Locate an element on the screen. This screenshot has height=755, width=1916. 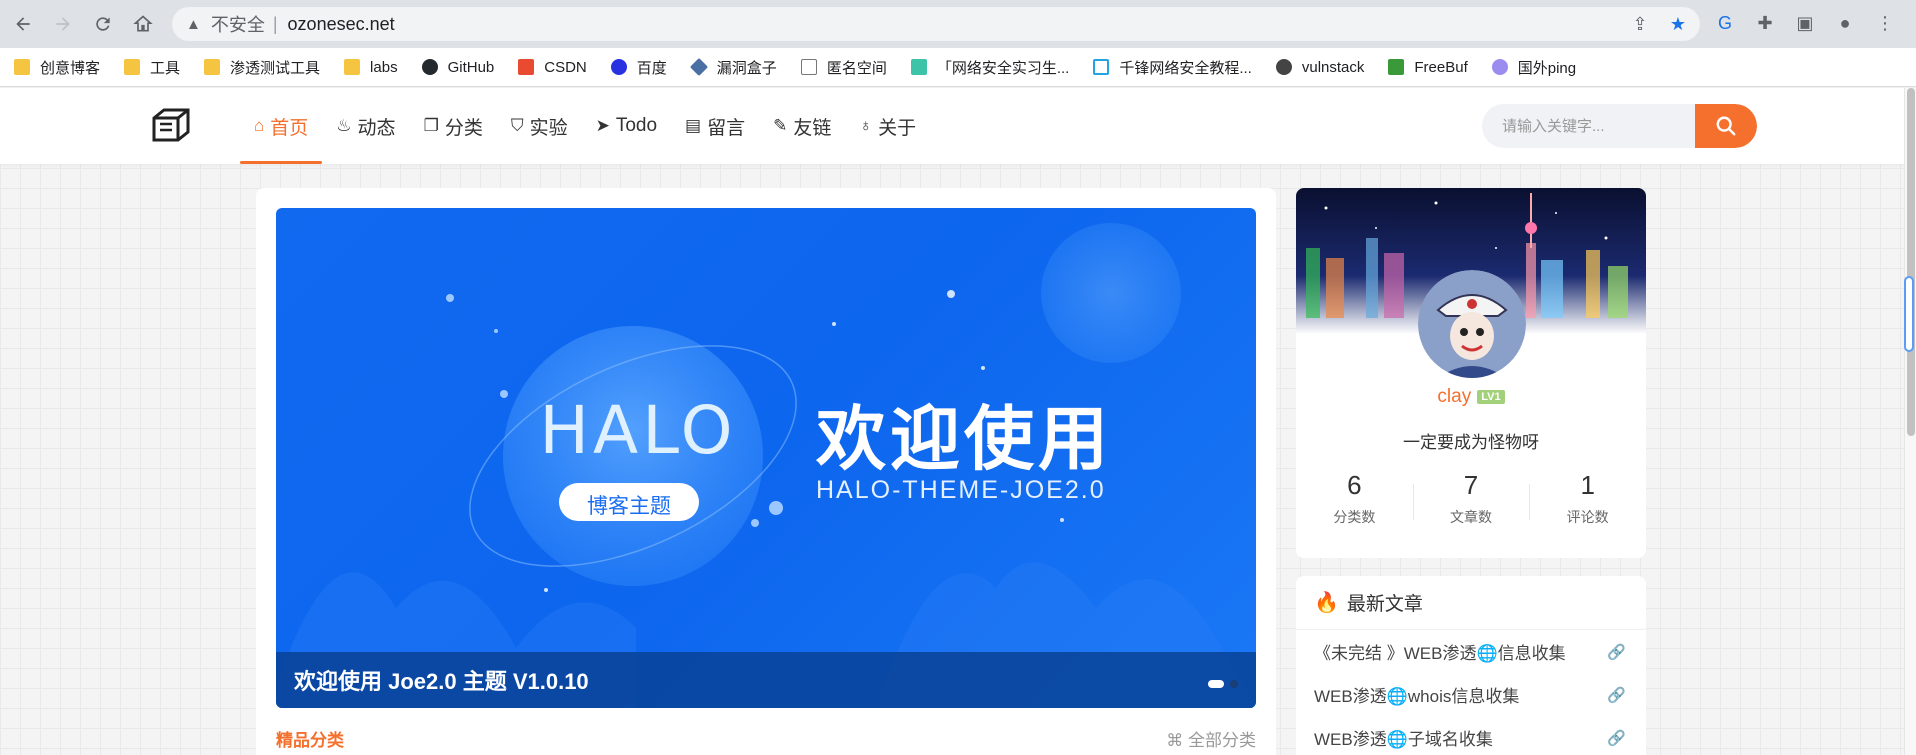
stat-comments: 1 评论数 is located at coordinates (1587, 498).